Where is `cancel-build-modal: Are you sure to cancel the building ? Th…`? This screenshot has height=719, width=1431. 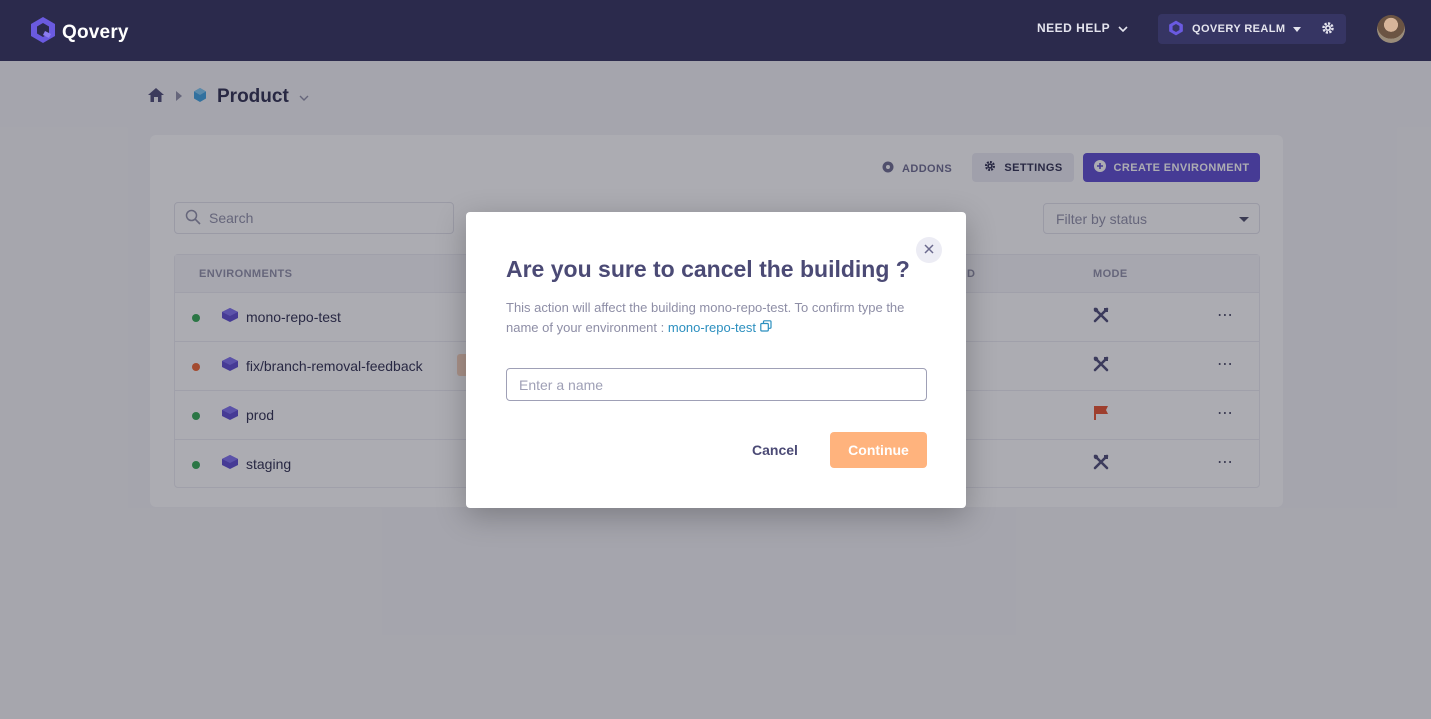 cancel-build-modal: Are you sure to cancel the building ? Th… is located at coordinates (716, 360).